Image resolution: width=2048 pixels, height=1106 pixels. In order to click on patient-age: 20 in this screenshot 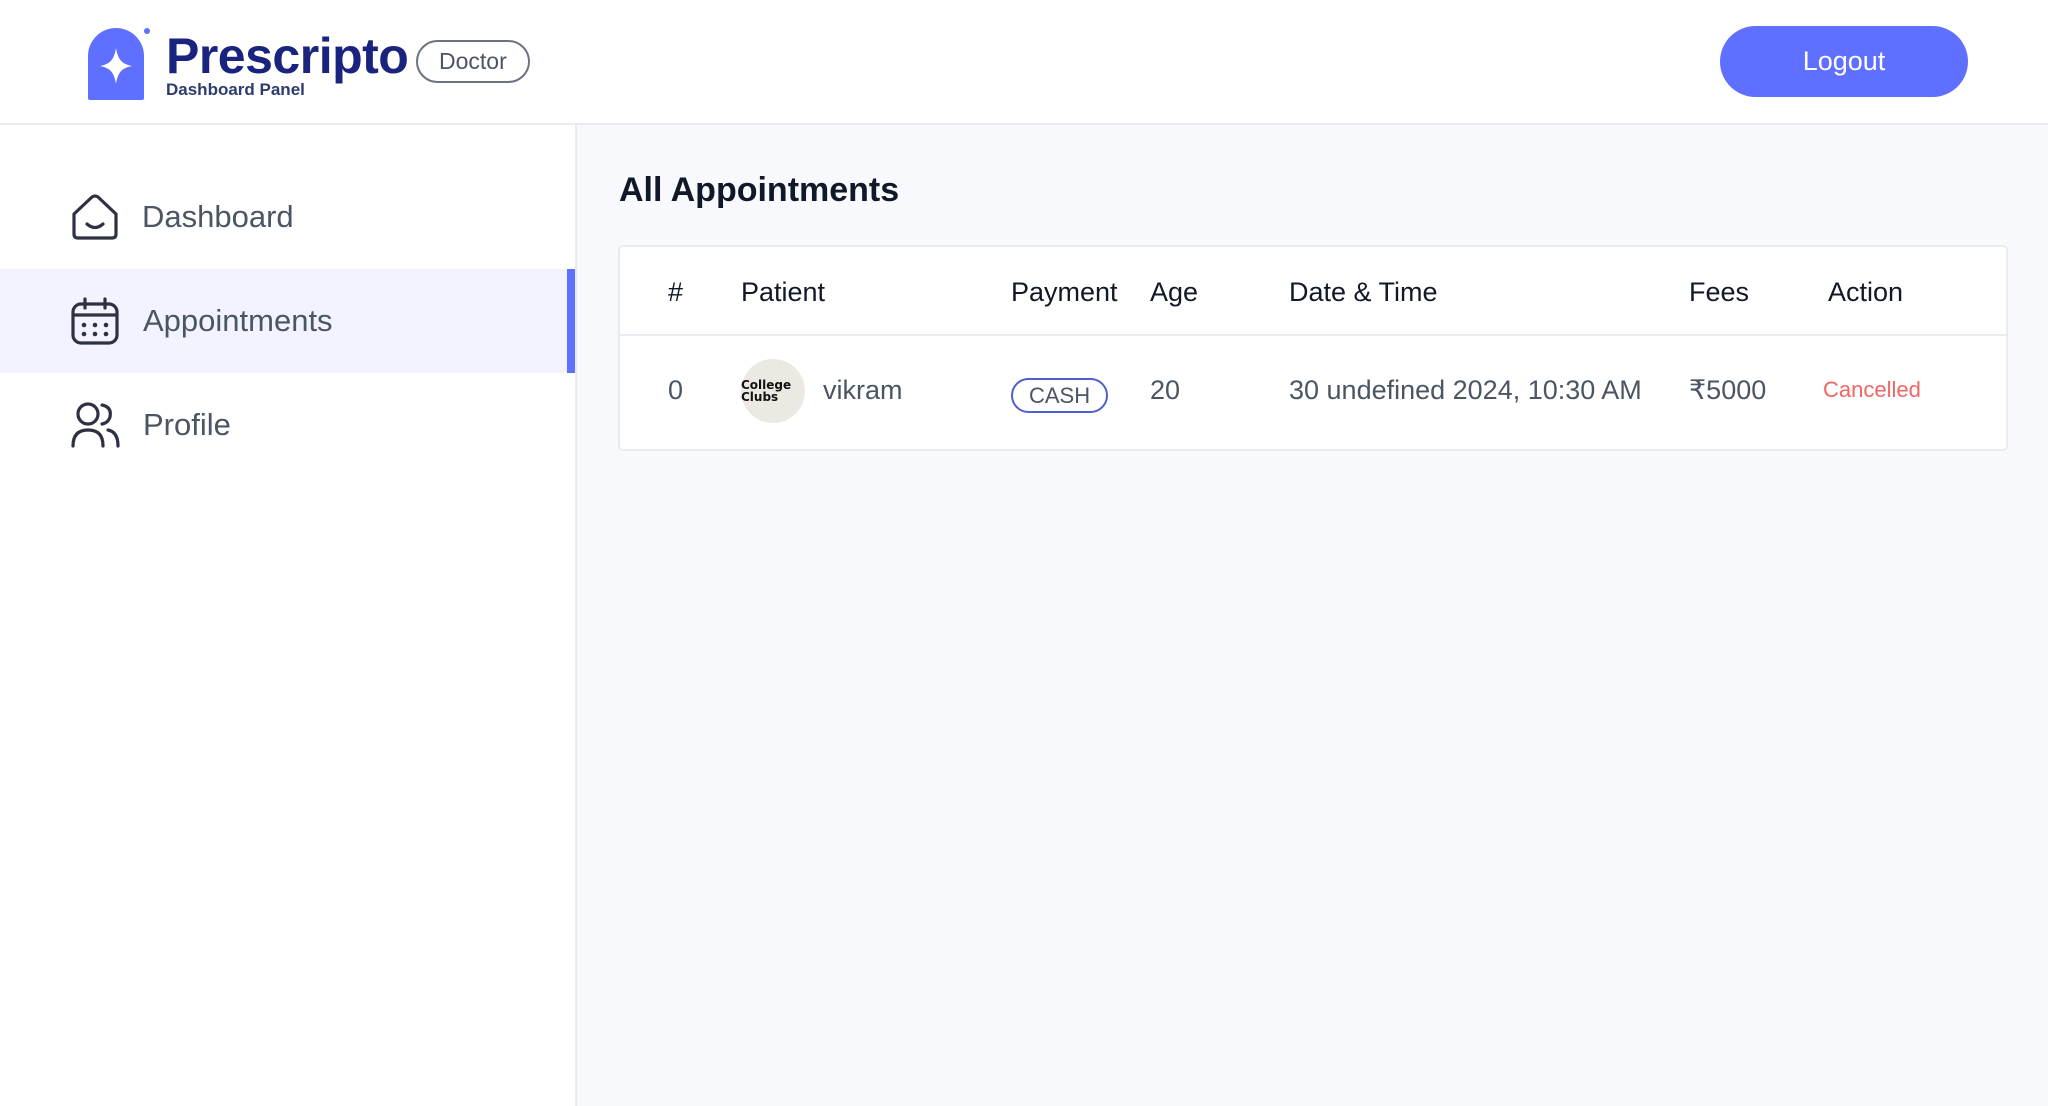, I will do `click(1165, 390)`.